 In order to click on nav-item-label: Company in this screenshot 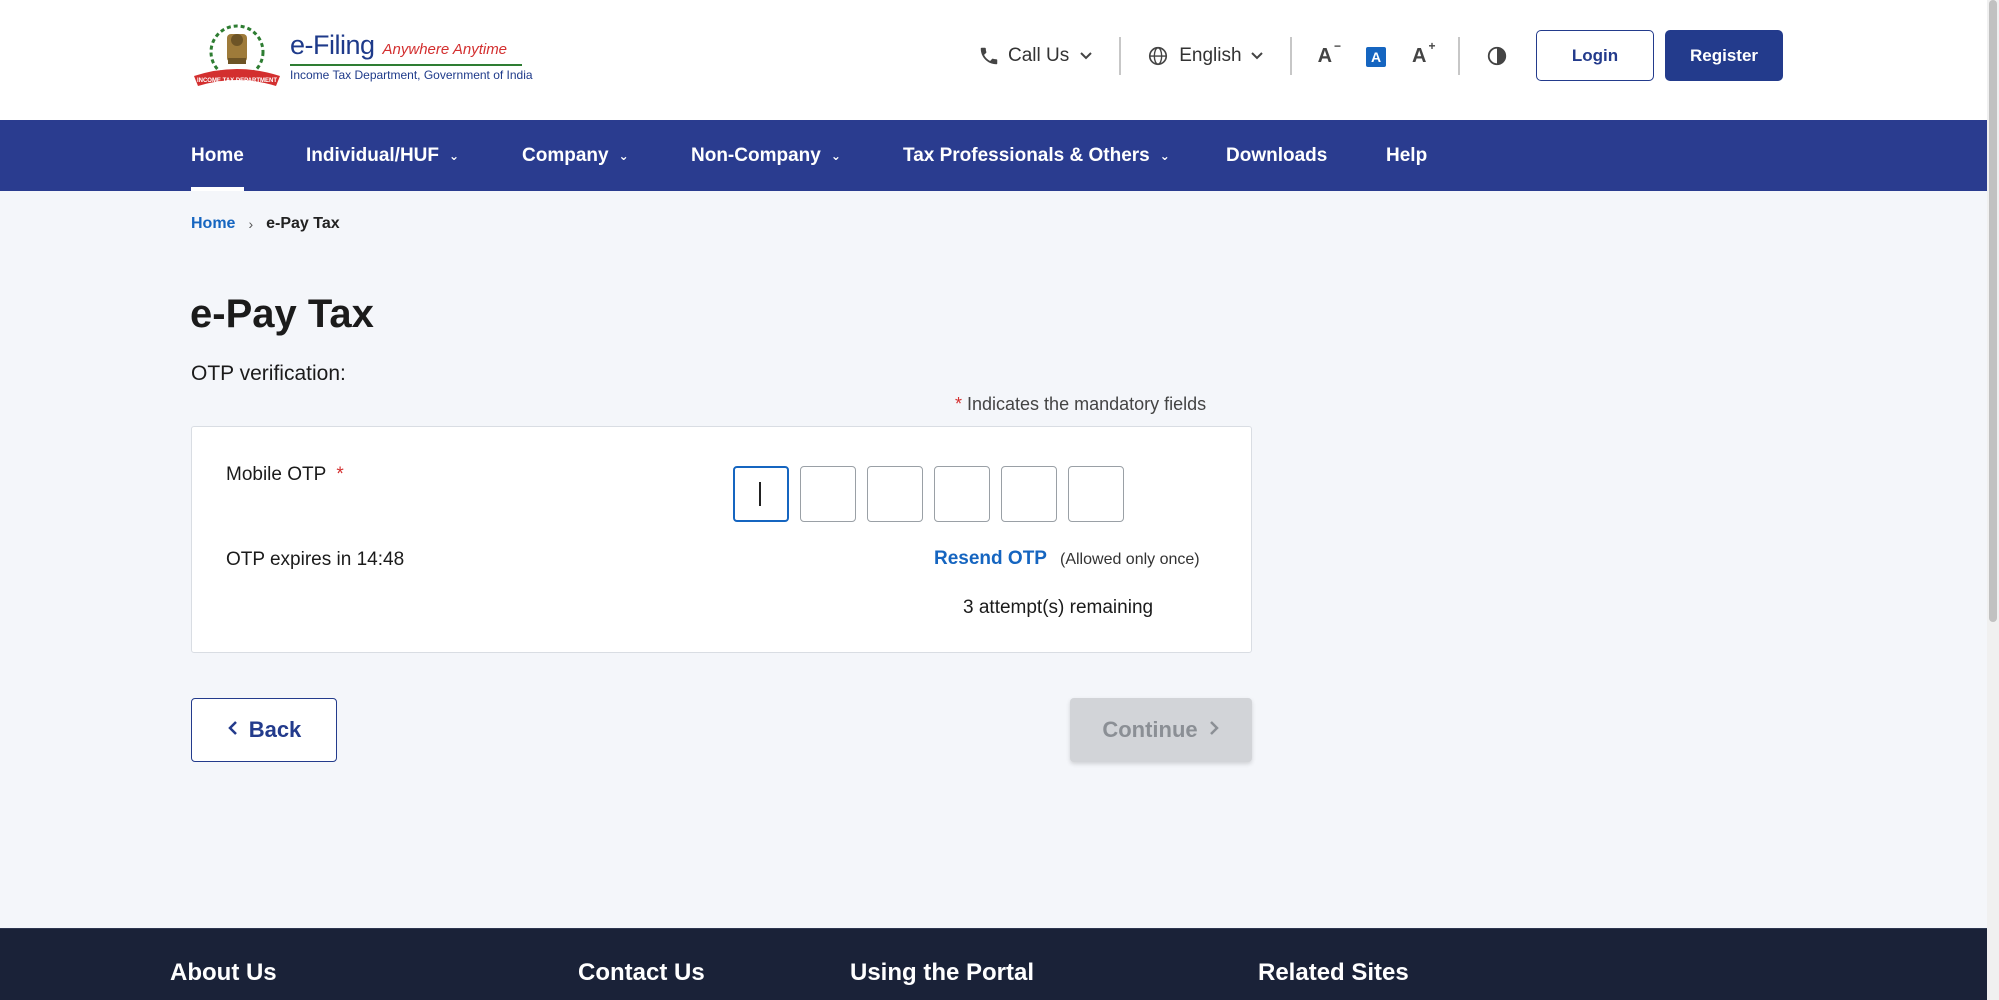, I will do `click(565, 155)`.